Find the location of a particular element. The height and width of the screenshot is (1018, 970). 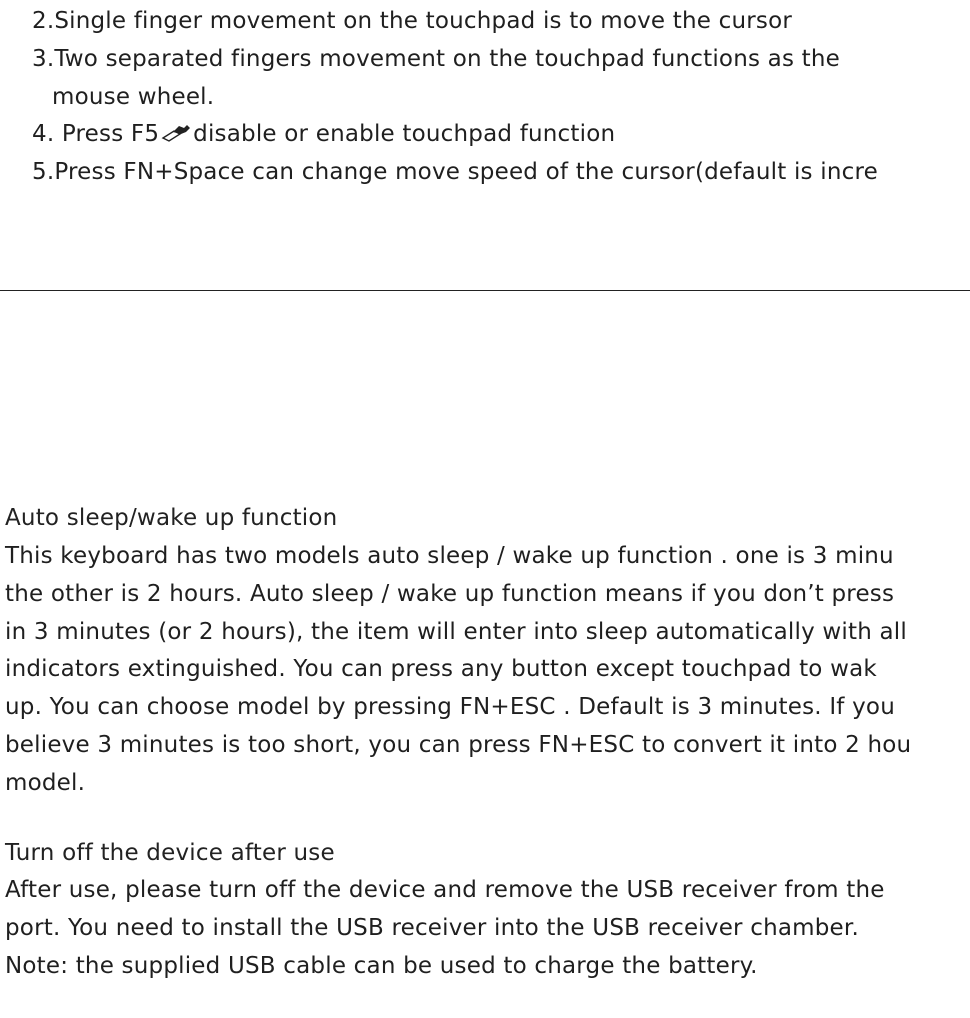

section-divider is located at coordinates (485, 290).